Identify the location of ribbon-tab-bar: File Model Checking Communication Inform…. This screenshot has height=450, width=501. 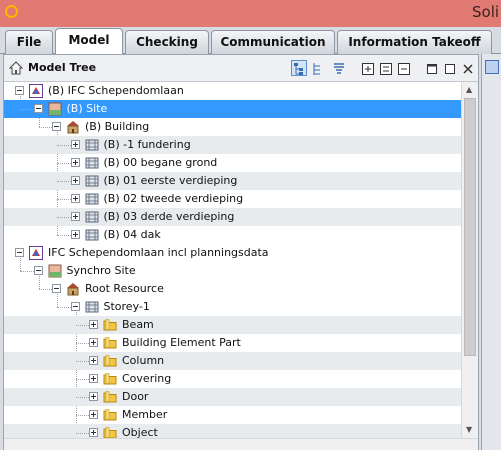
(250, 41).